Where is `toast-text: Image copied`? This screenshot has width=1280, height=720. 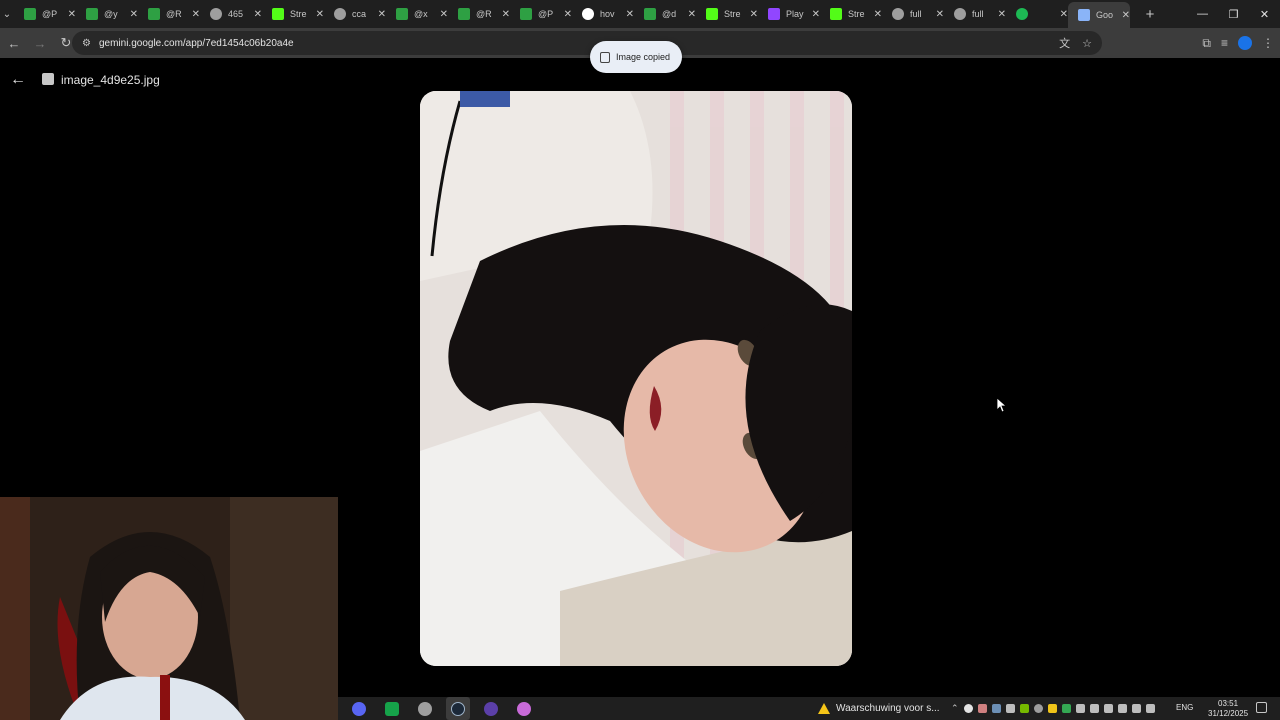
toast-text: Image copied is located at coordinates (643, 57).